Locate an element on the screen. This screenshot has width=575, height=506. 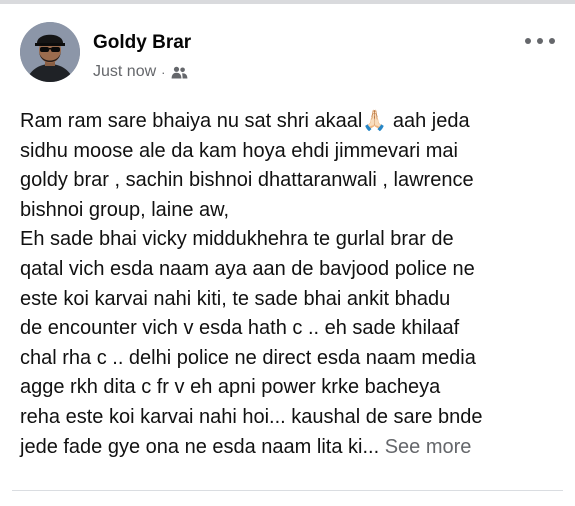
post-line: bishnoi group, laine aw, is located at coordinates (125, 209).